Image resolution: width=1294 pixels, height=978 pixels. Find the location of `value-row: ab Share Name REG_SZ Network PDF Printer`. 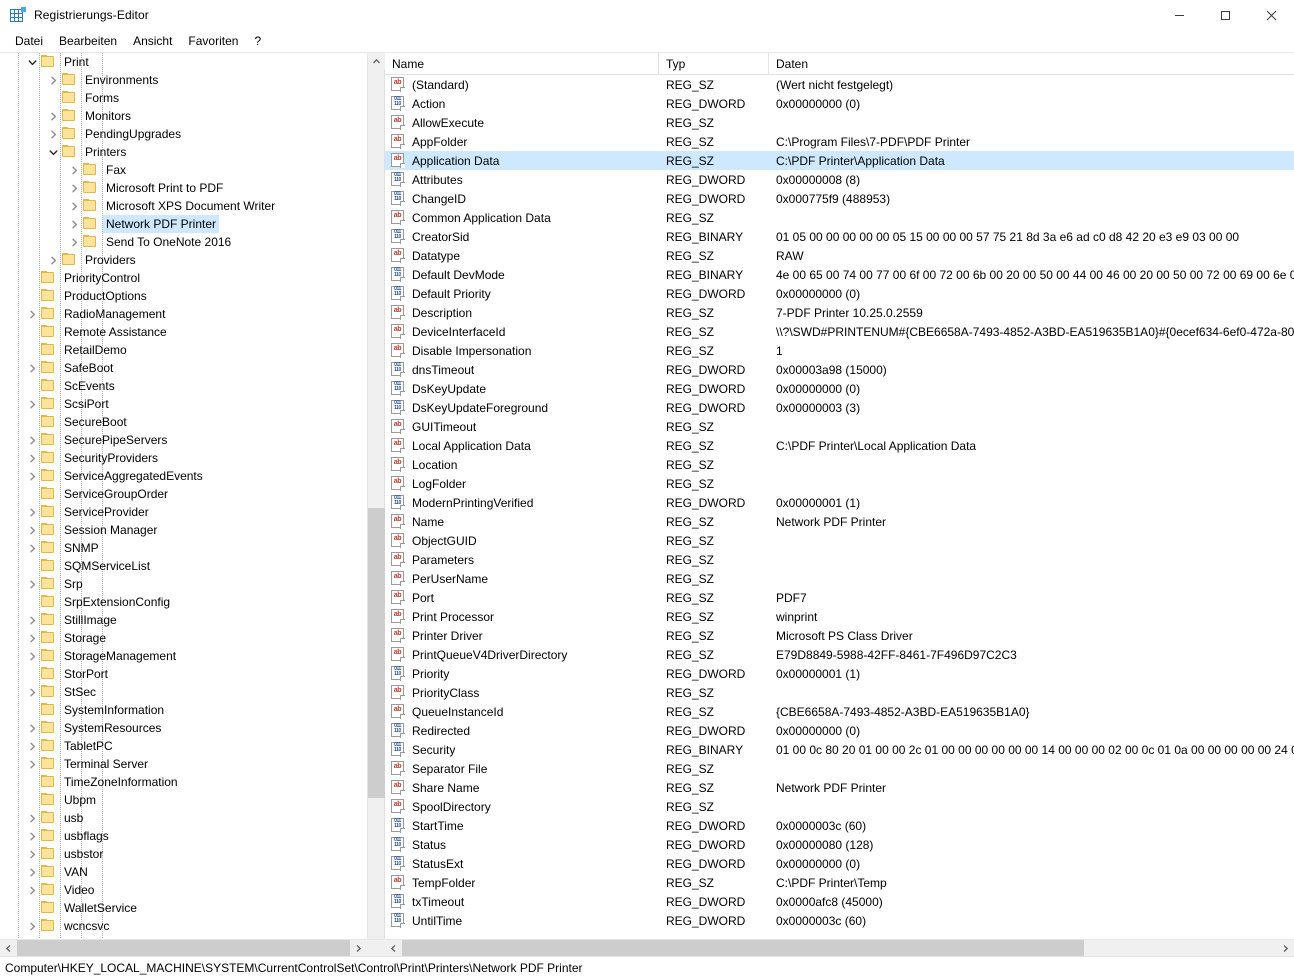

value-row: ab Share Name REG_SZ Network PDF Printer is located at coordinates (839, 787).